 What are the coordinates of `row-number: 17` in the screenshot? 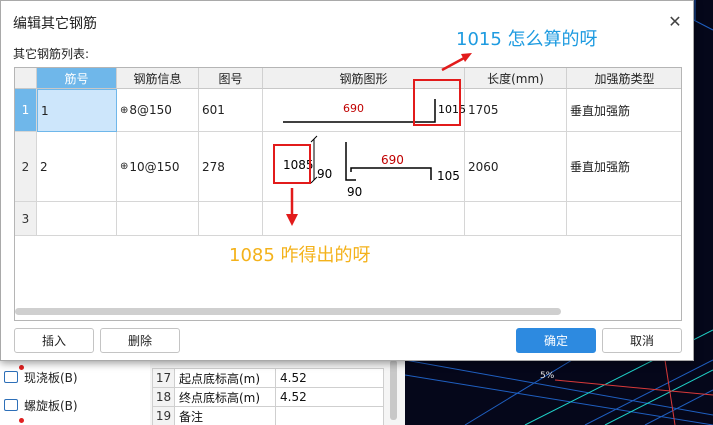 It's located at (163, 378).